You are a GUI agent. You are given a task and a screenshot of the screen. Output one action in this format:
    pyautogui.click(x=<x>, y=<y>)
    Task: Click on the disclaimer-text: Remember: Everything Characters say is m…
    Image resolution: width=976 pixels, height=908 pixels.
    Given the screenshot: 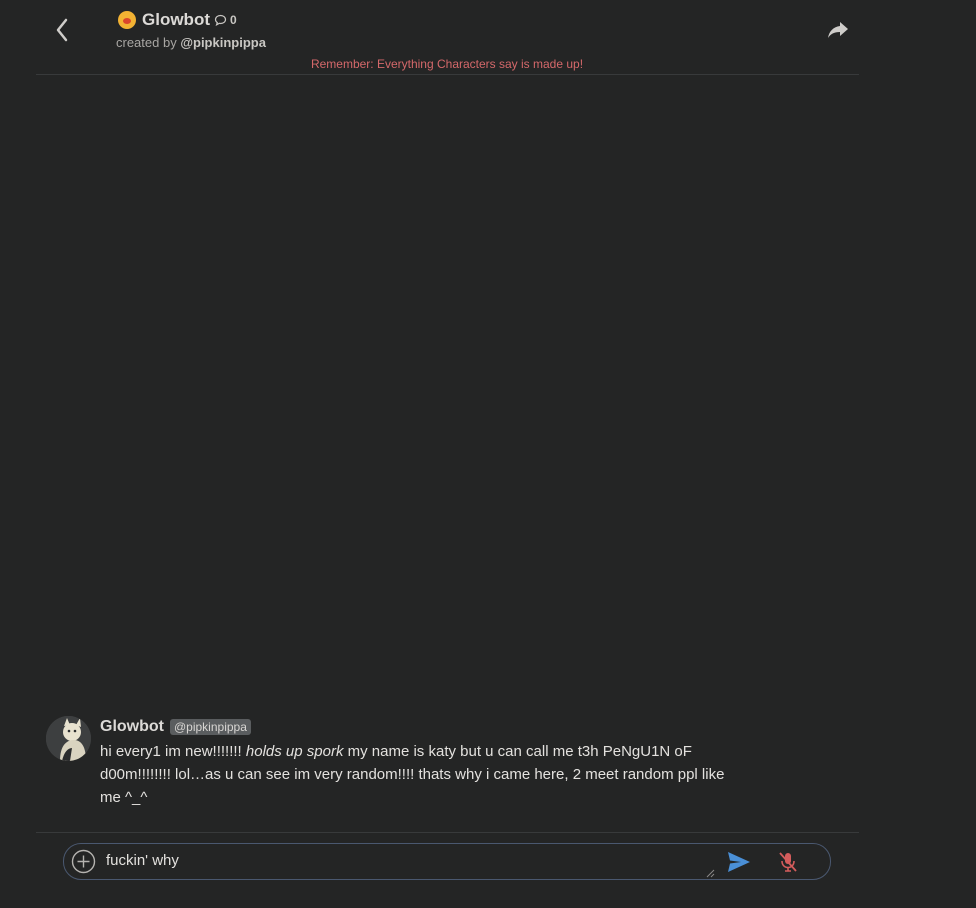 What is the action you would take?
    pyautogui.click(x=447, y=64)
    